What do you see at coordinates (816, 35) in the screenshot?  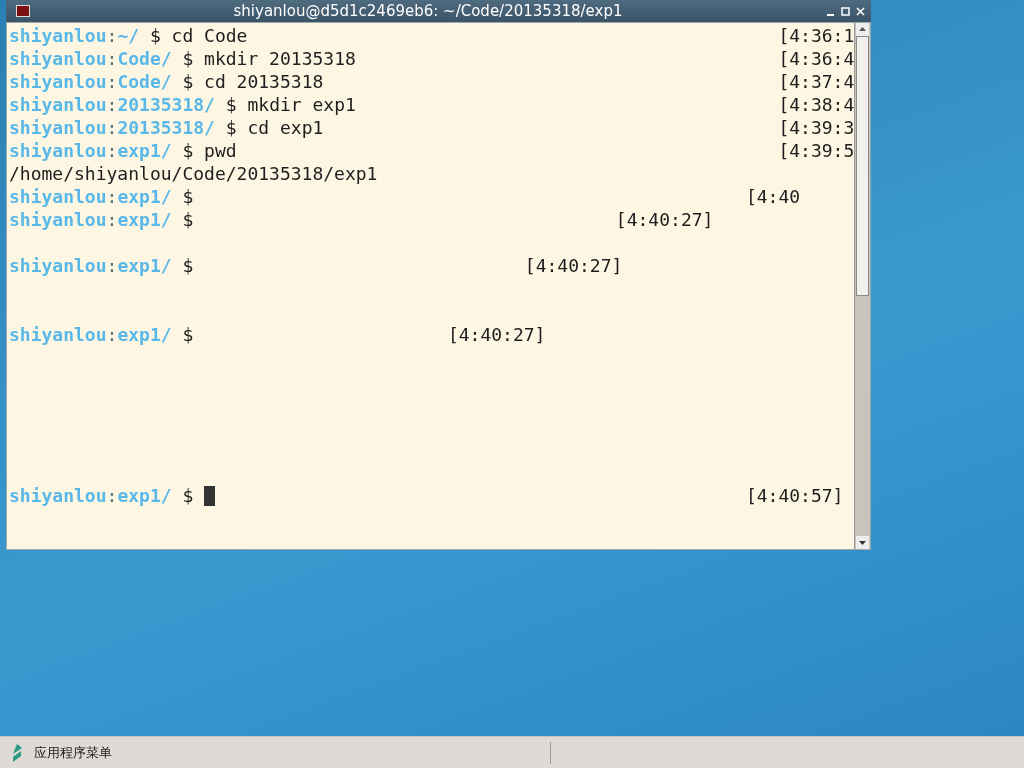 I see `timestamp: [4:36:1` at bounding box center [816, 35].